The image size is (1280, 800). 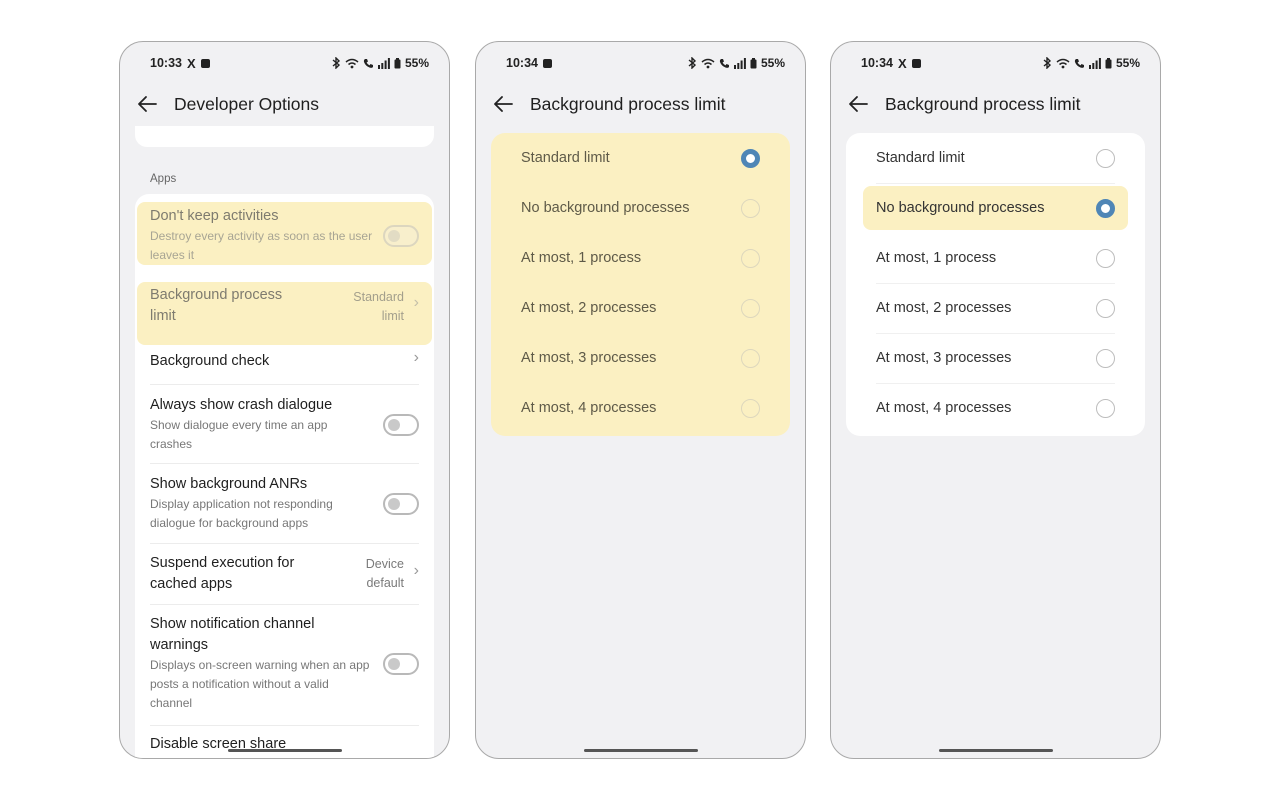 I want to click on toggle-dont-keep-activities, so click(x=401, y=236).